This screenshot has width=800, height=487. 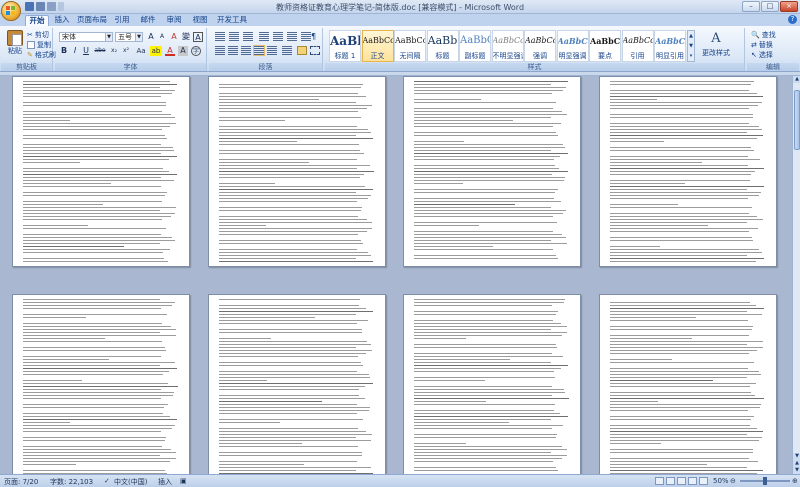 I want to click on change-styles-button: A 更改样式, so click(x=716, y=46).